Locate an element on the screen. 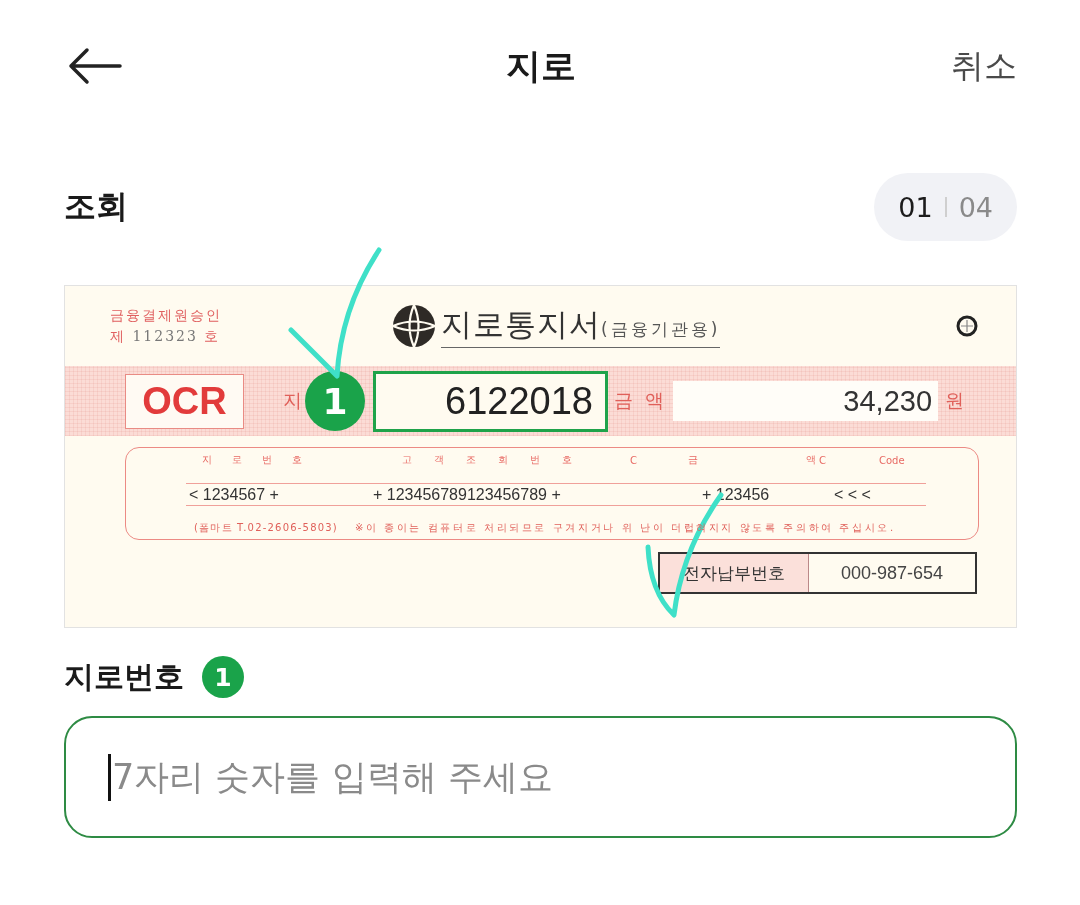 The image size is (1080, 905). slip-subtitle: (금융기관용) is located at coordinates (661, 329).